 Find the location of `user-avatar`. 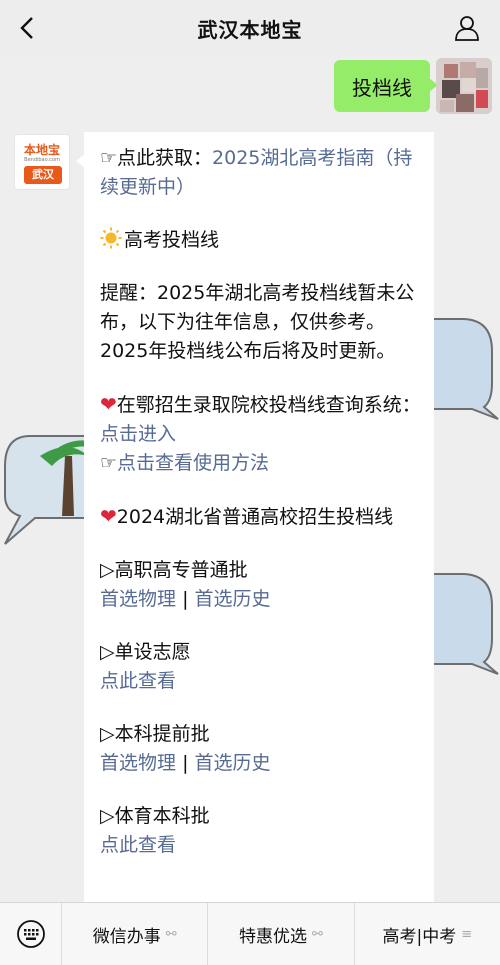

user-avatar is located at coordinates (464, 86).